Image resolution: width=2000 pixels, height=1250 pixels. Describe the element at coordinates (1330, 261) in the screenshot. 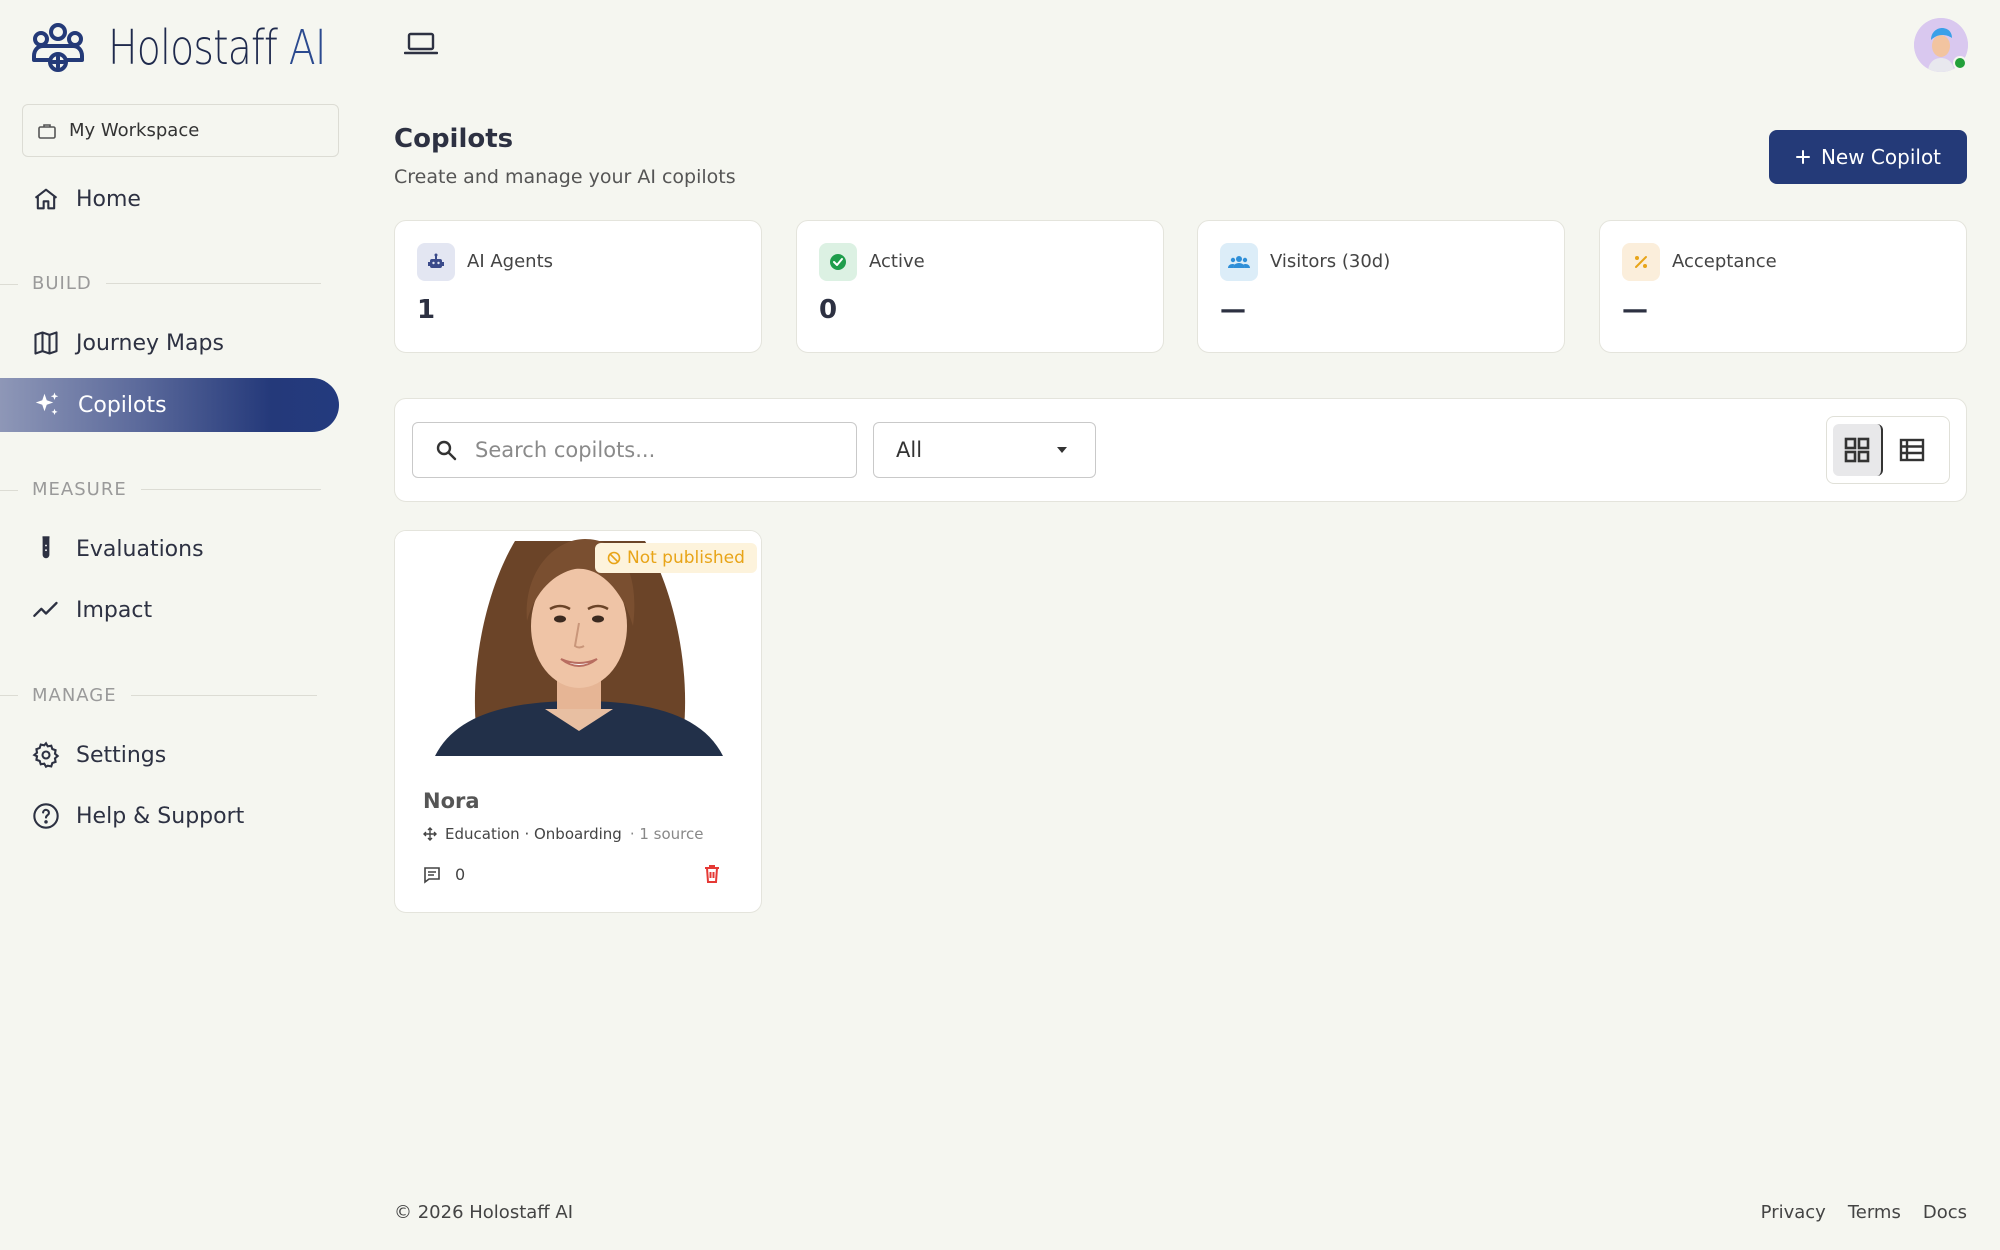

I see `stat-label: Visitors (30d)` at that location.